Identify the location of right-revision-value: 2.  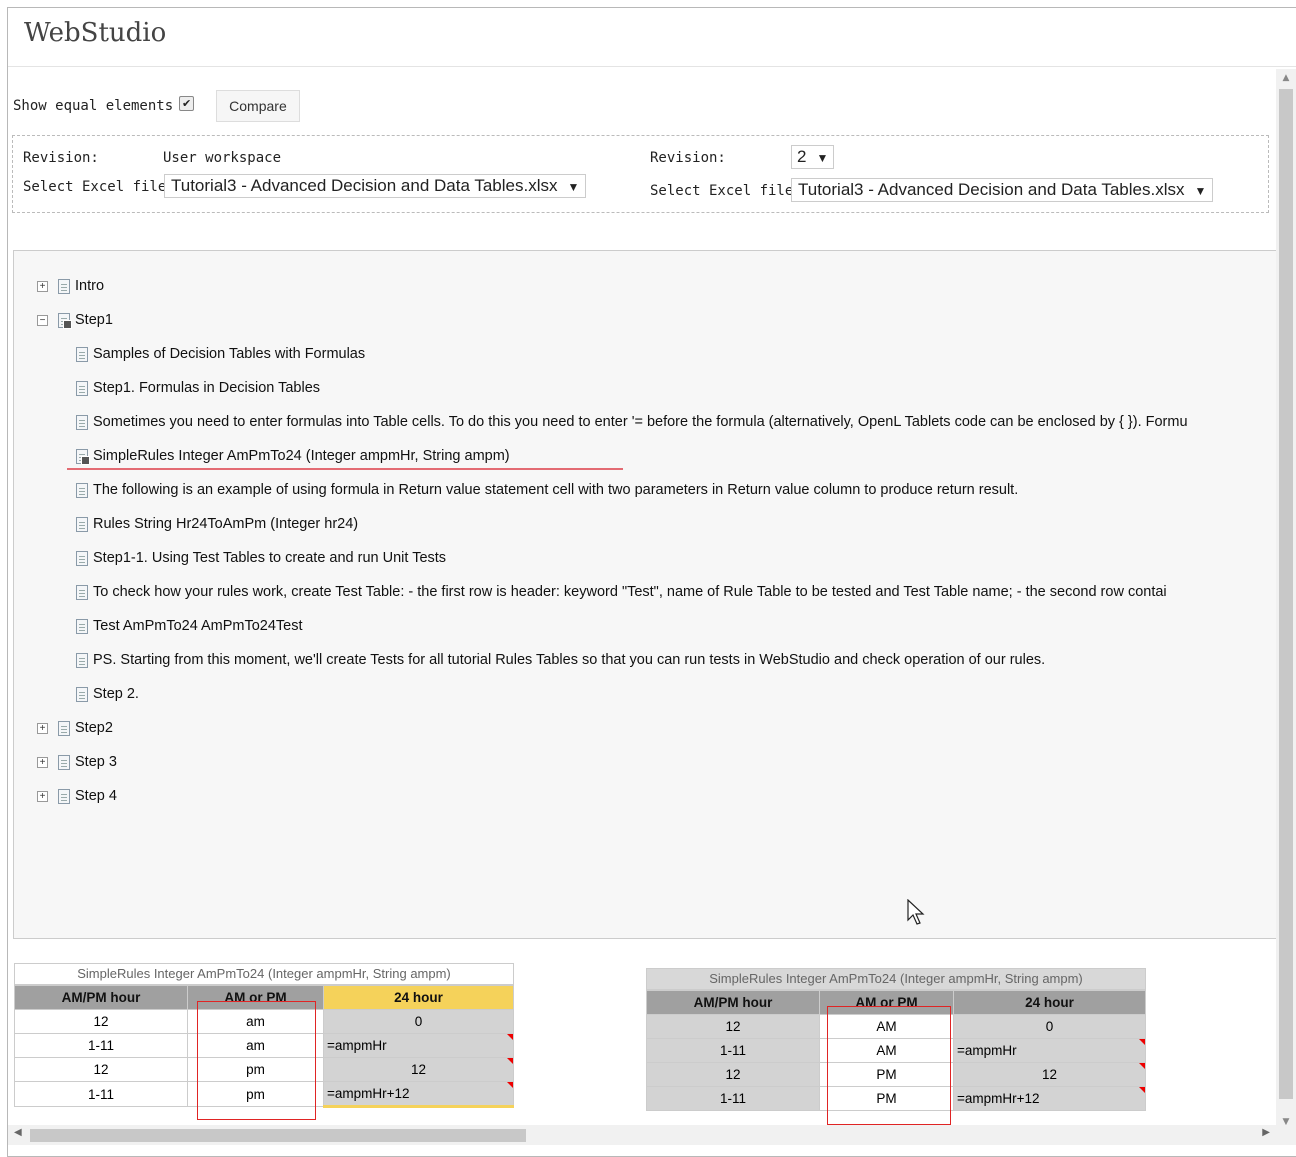
(802, 156).